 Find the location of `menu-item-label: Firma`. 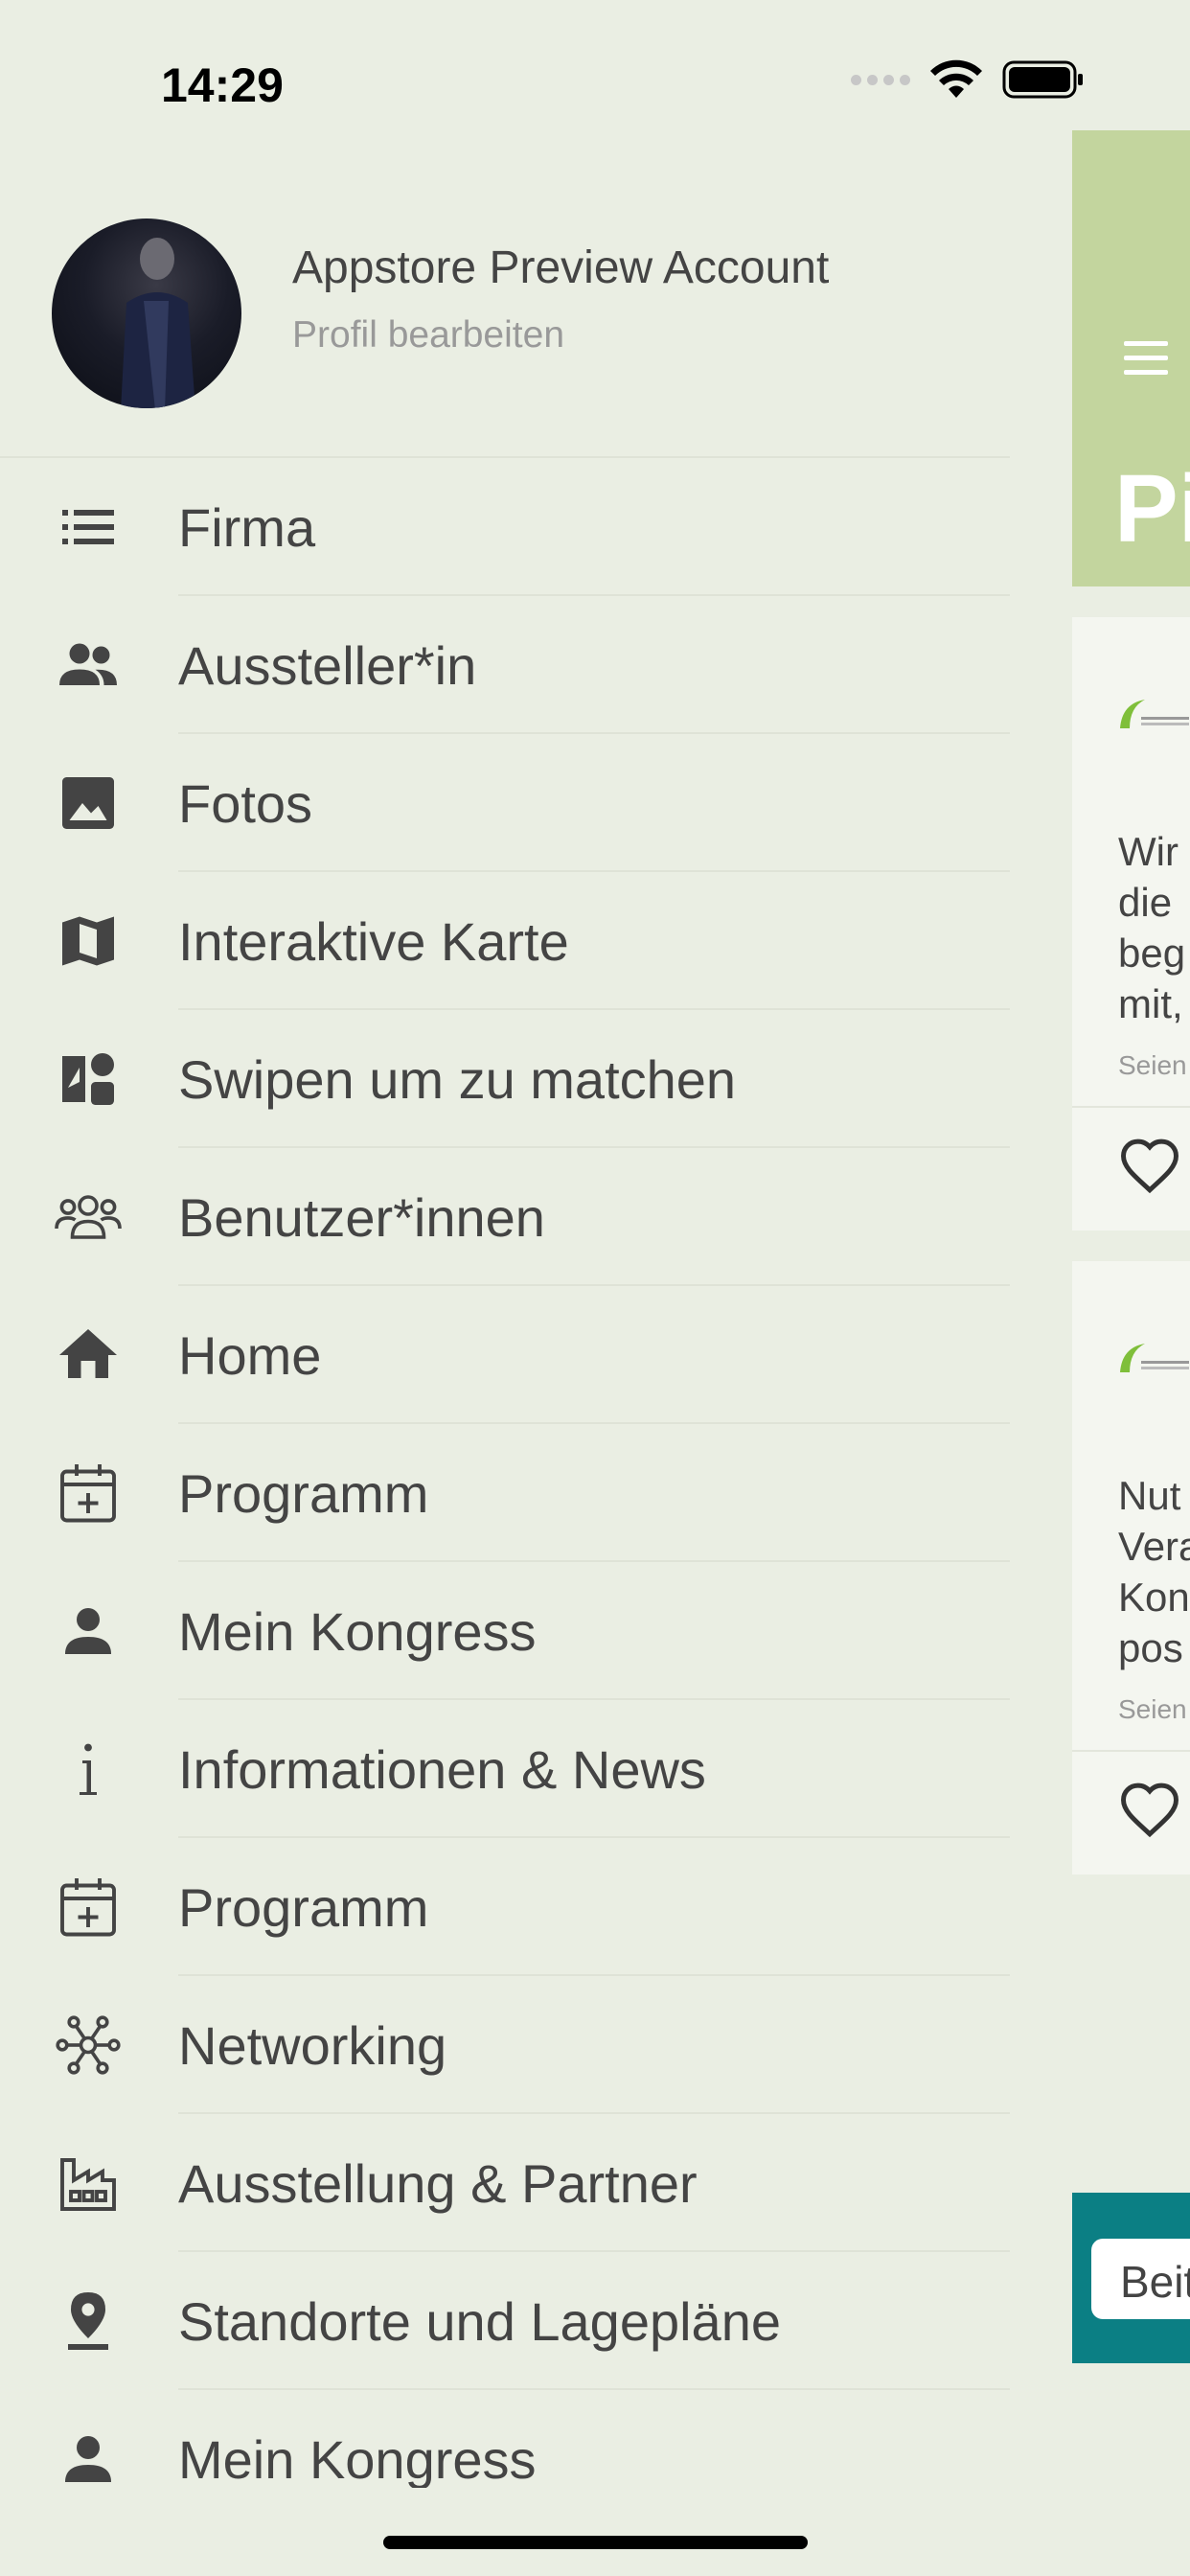

menu-item-label: Firma is located at coordinates (247, 527).